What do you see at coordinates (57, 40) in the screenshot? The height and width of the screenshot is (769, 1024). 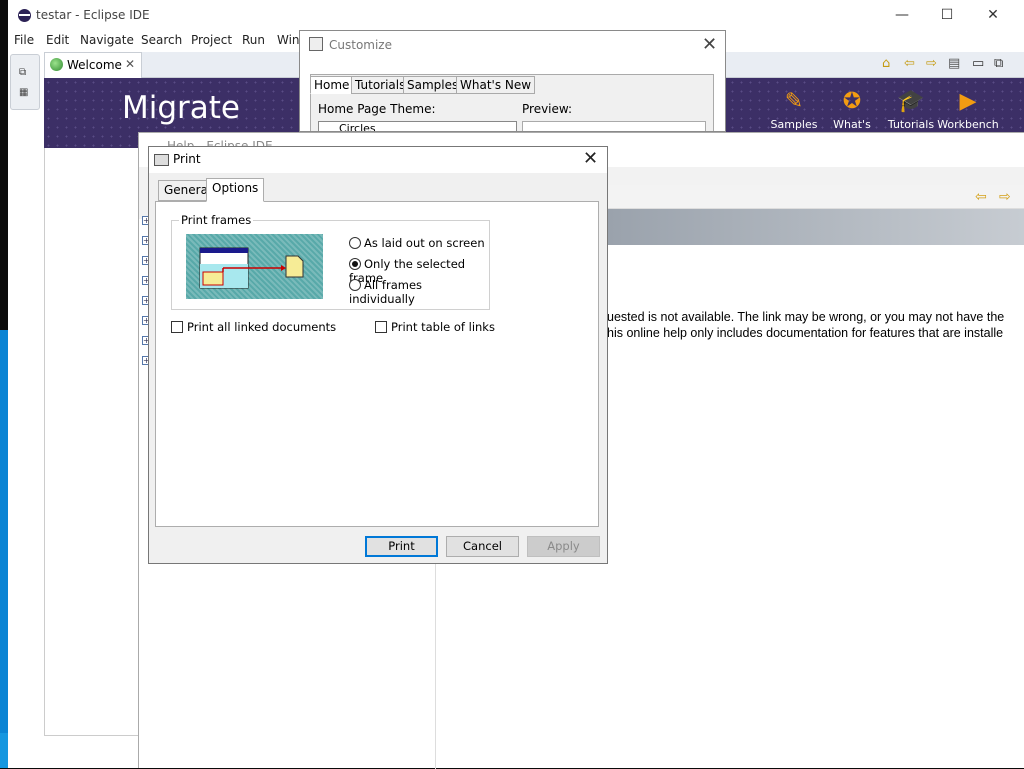 I see `menu-edit: Edit` at bounding box center [57, 40].